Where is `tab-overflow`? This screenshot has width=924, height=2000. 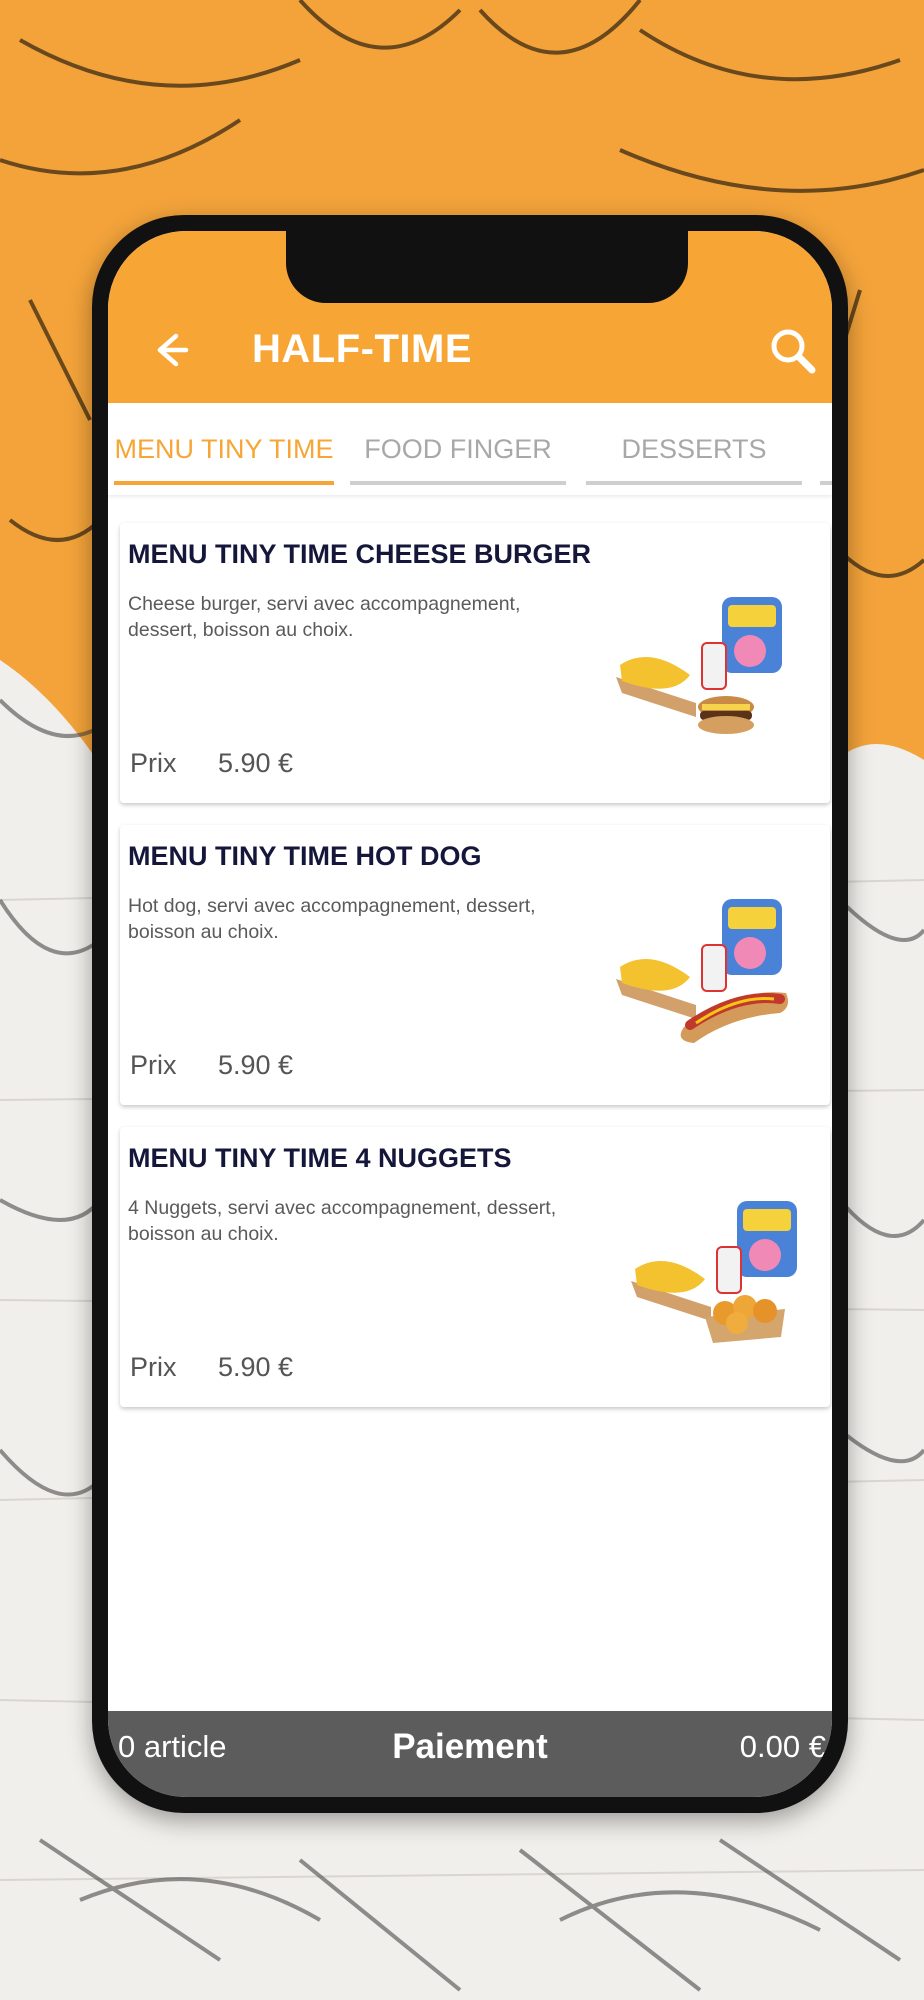
tab-overflow is located at coordinates (826, 449).